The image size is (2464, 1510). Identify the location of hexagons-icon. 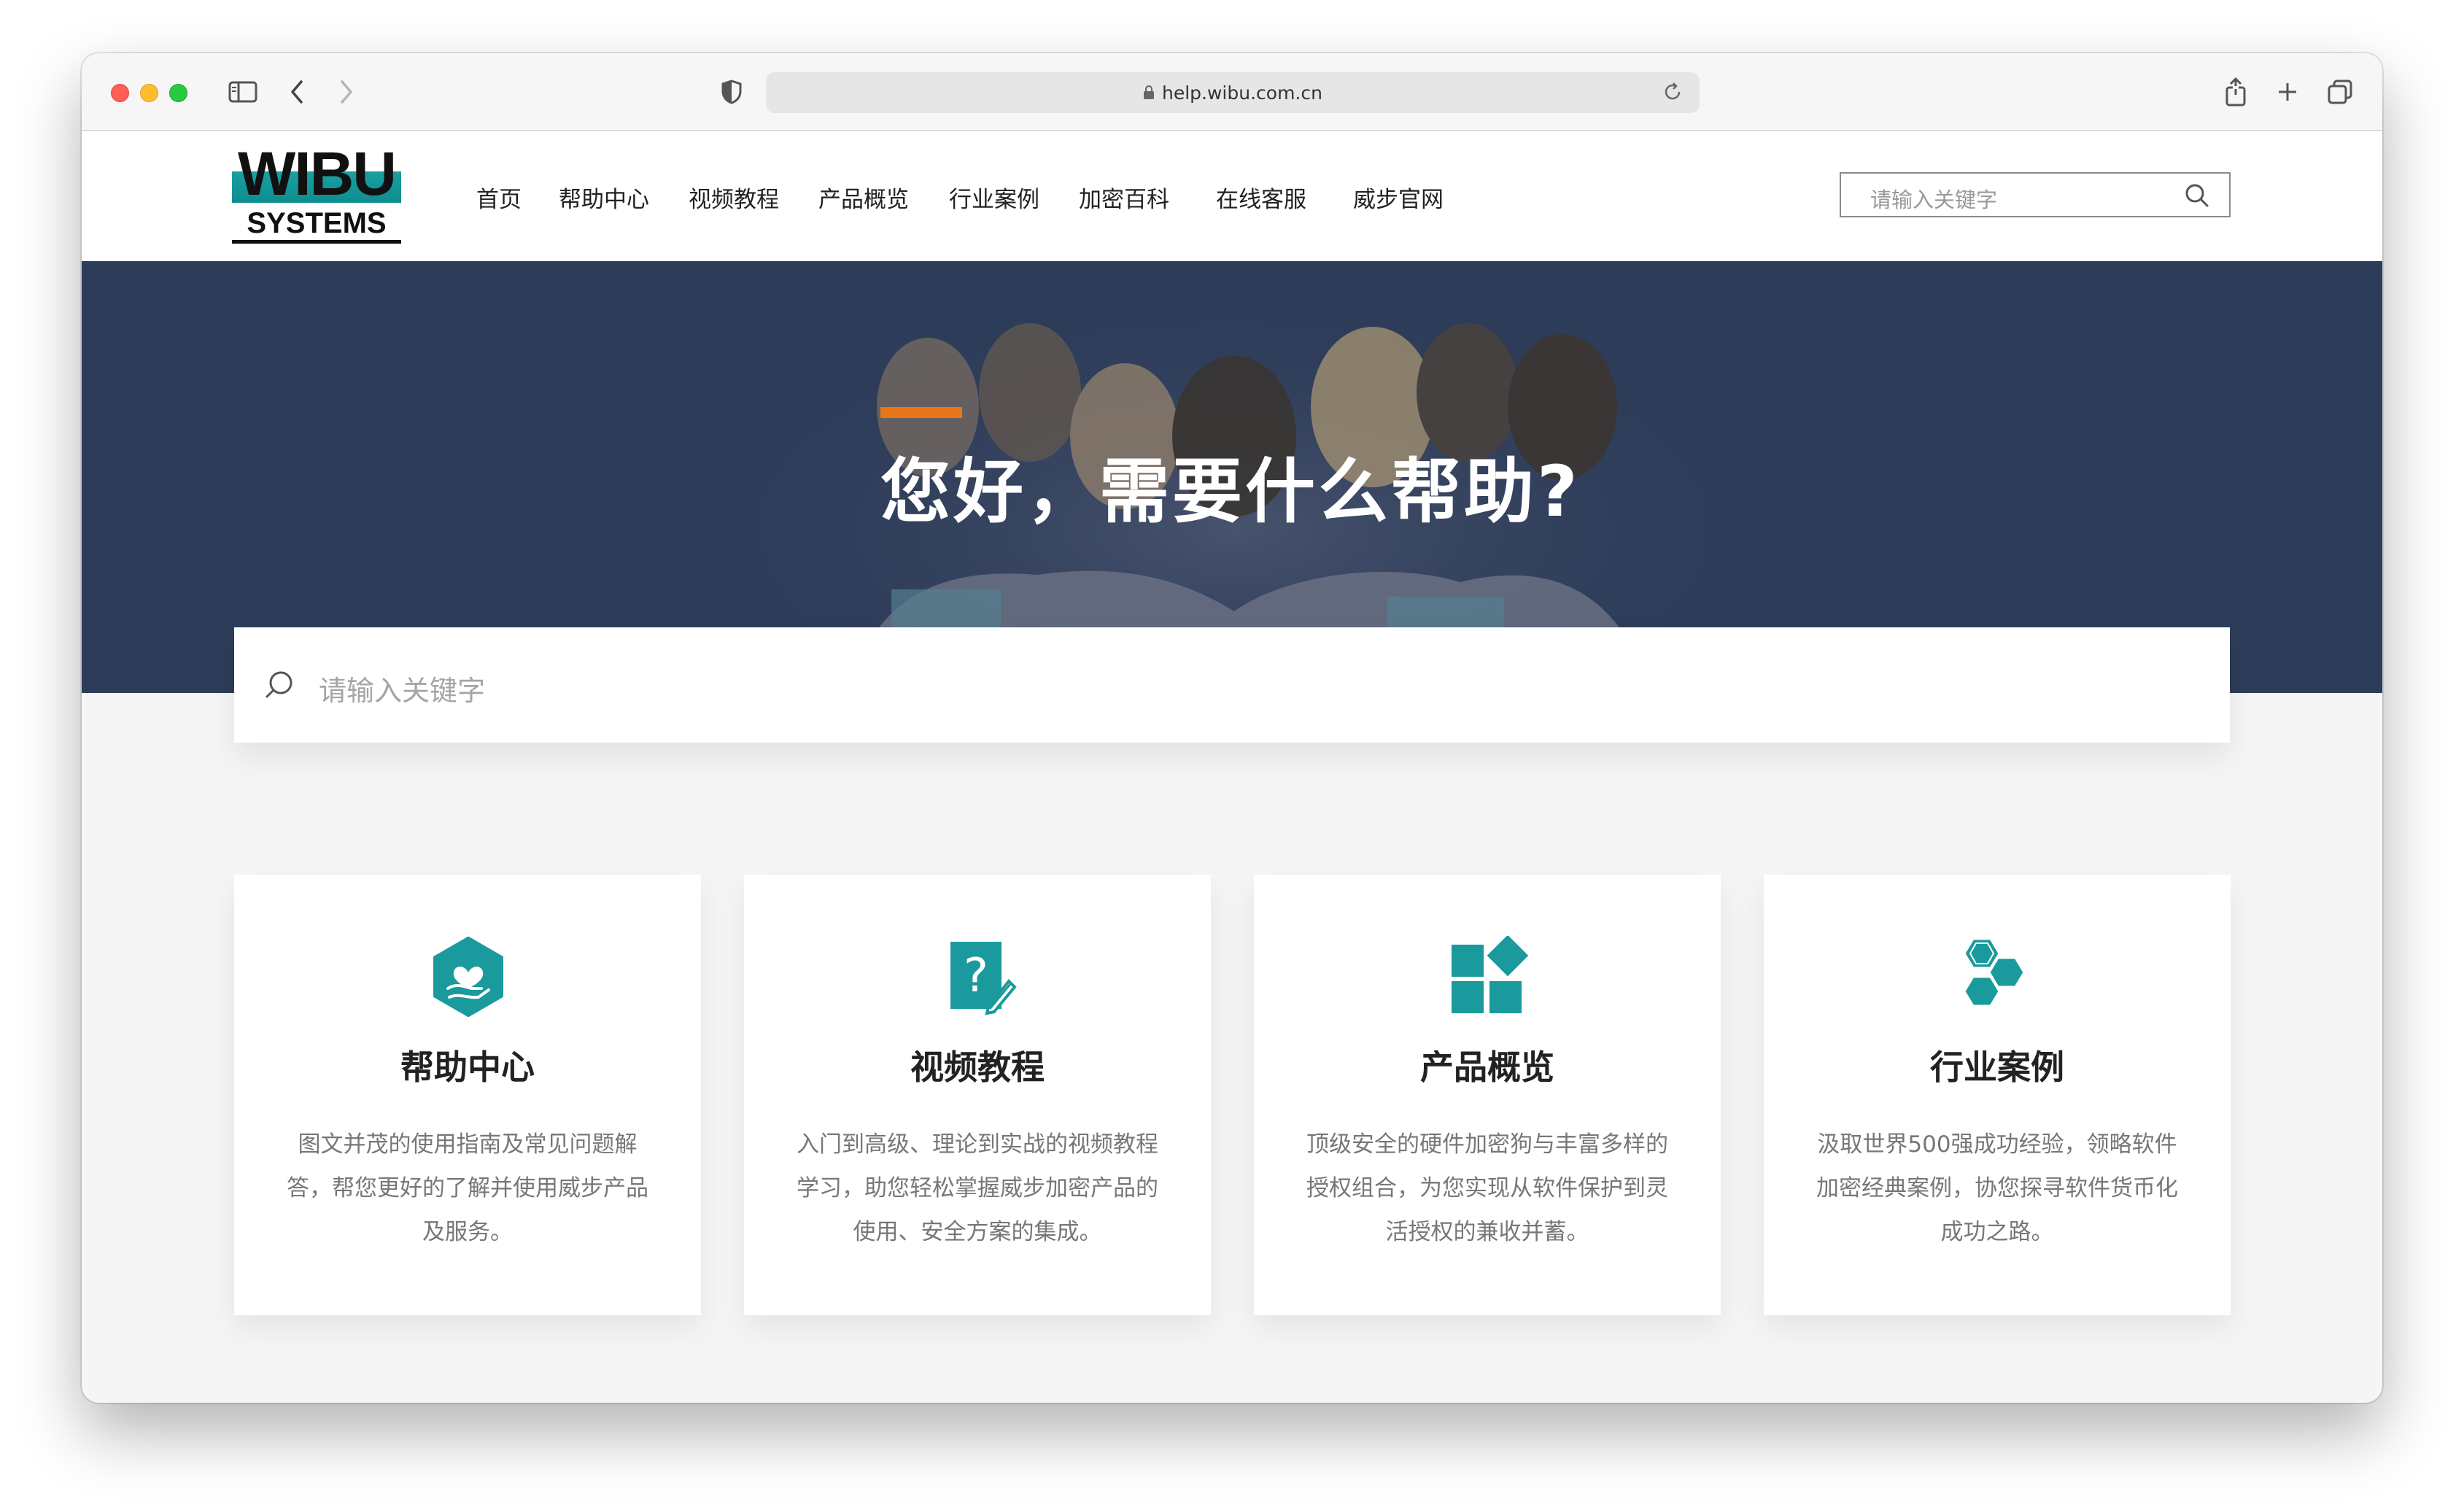
(1998, 977).